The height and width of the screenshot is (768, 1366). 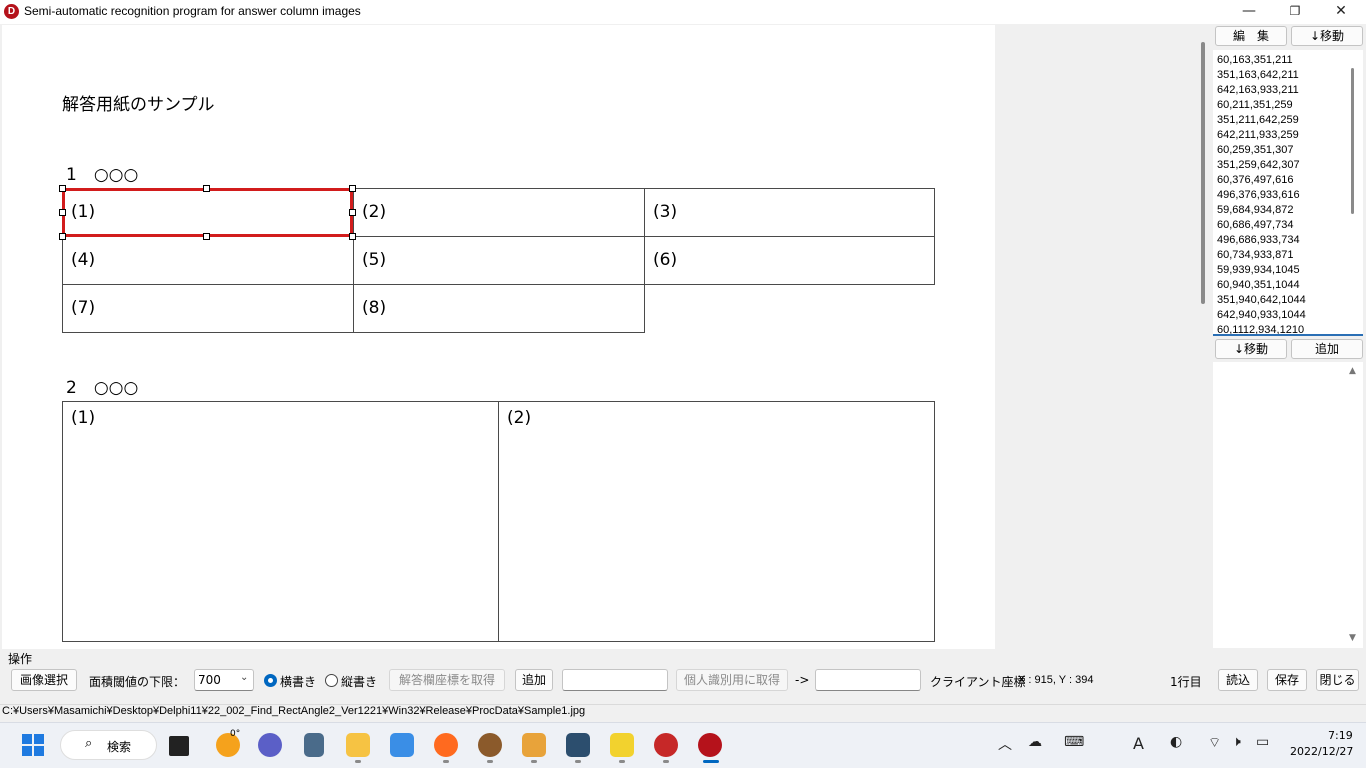 What do you see at coordinates (1258, 270) in the screenshot?
I see `list-item: 59,939,934,1045` at bounding box center [1258, 270].